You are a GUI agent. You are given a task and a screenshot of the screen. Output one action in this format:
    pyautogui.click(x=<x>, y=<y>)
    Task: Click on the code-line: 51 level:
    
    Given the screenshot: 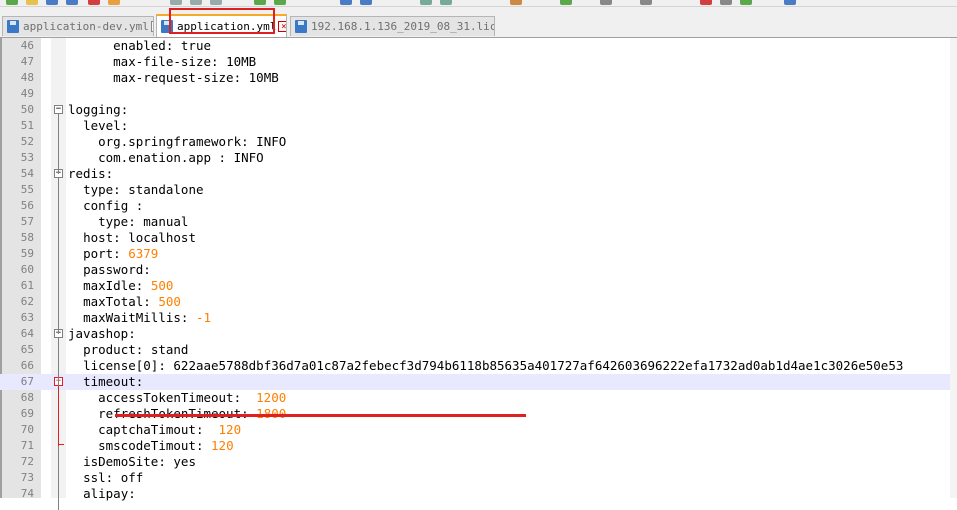 What is the action you would take?
    pyautogui.click(x=478, y=126)
    